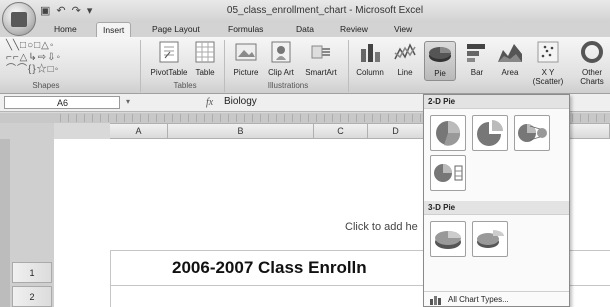 This screenshot has width=610, height=307. I want to click on pie-3d-icon, so click(448, 240).